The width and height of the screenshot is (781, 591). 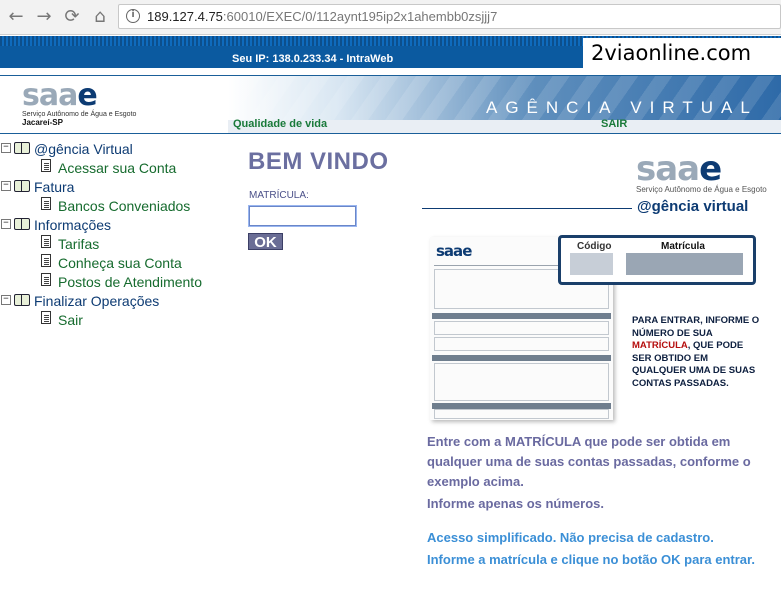 I want to click on menu-item-tarifas: Tarifas, so click(x=78, y=244).